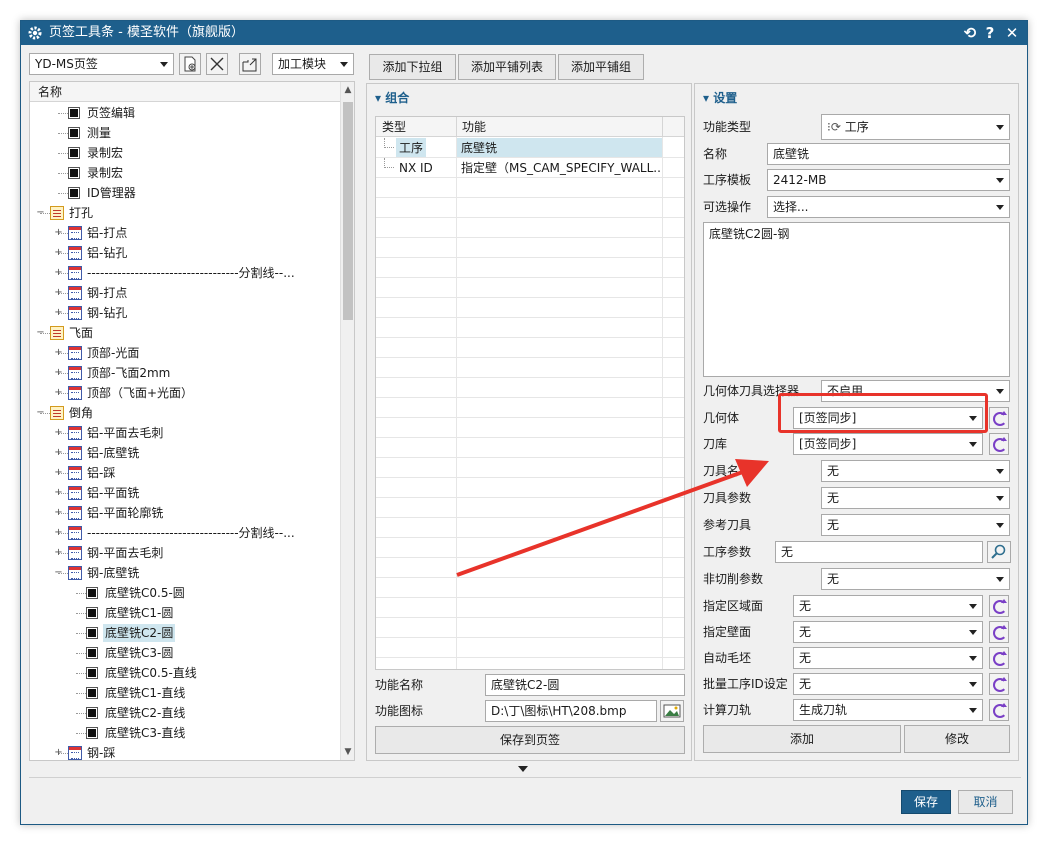 The width and height of the screenshot is (1048, 845). Describe the element at coordinates (186, 693) in the screenshot. I see `tree-row: 底壁铣C1-直线` at that location.